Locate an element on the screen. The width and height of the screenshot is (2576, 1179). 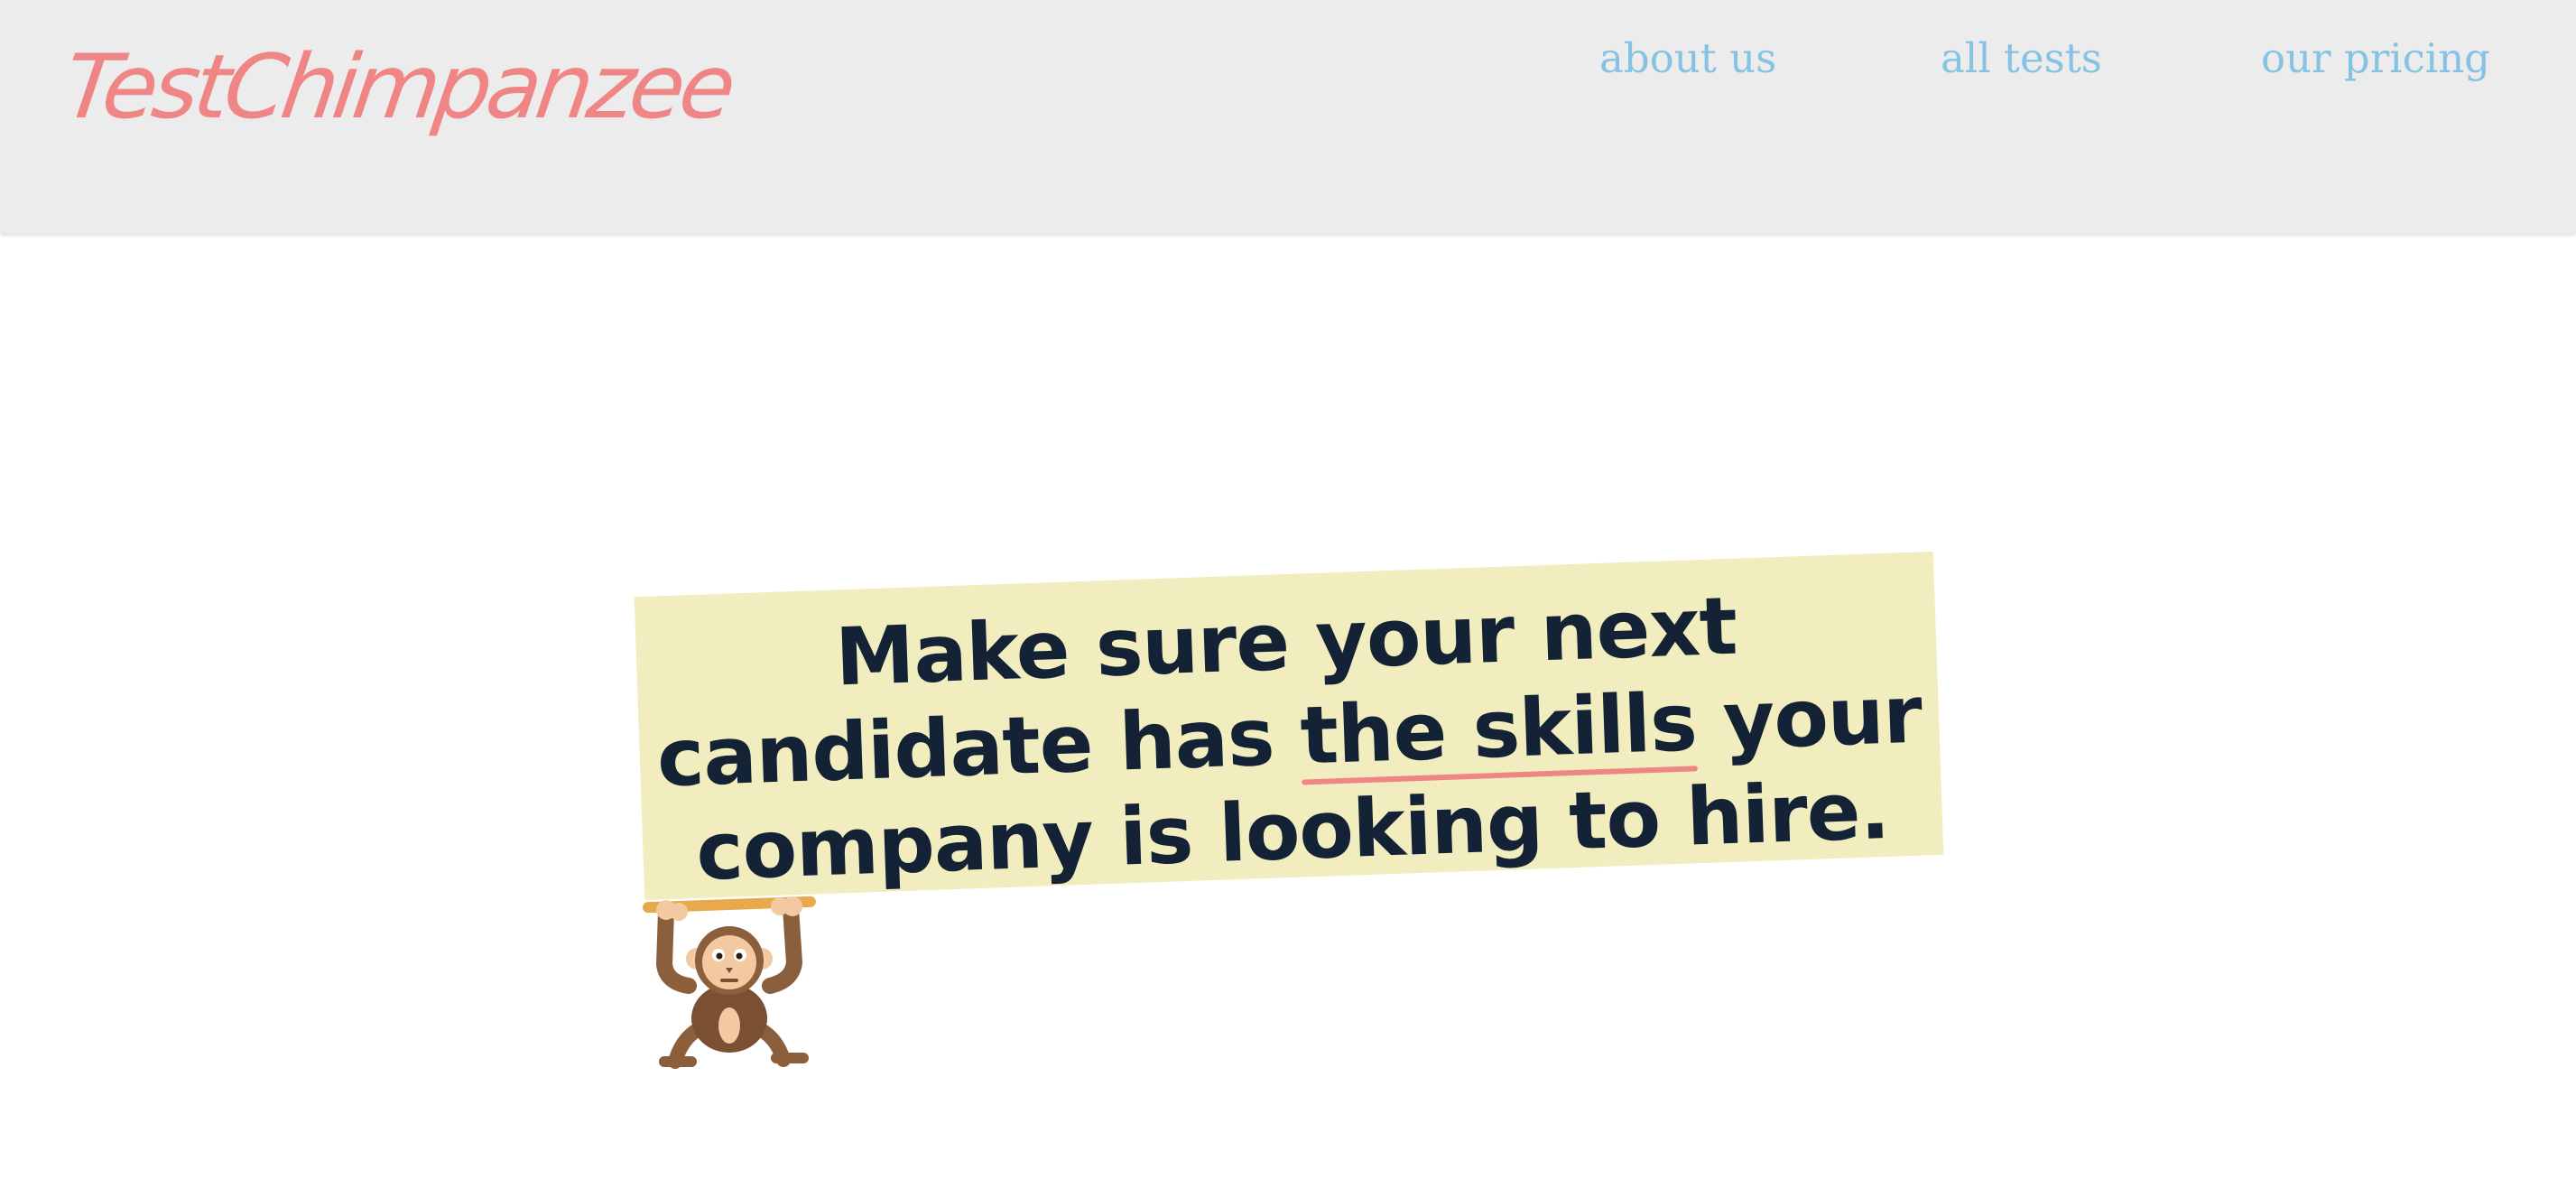
nav-link-our-pricing: our pricing is located at coordinates (2375, 58).